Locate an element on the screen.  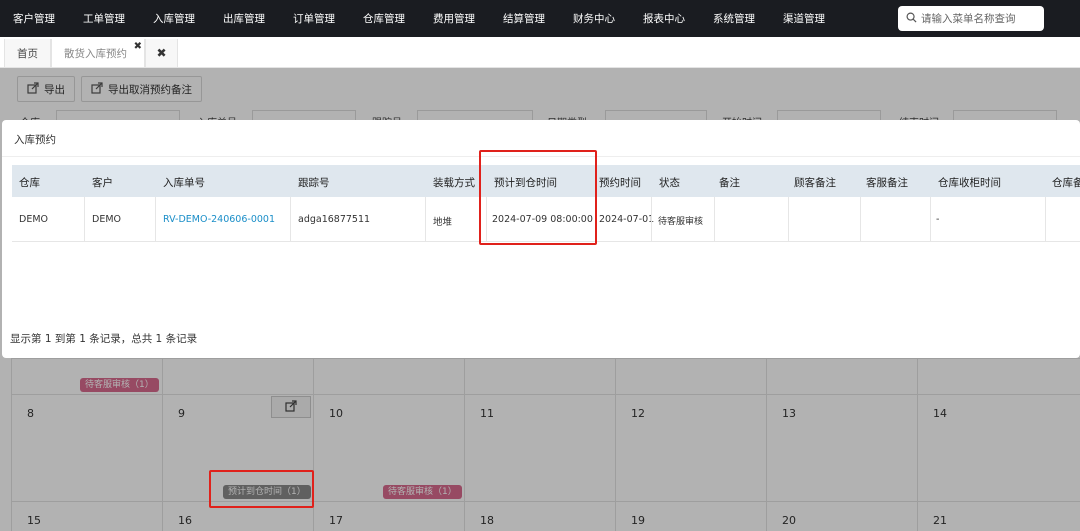
calendar-cell: 20 is located at coordinates (841, 516).